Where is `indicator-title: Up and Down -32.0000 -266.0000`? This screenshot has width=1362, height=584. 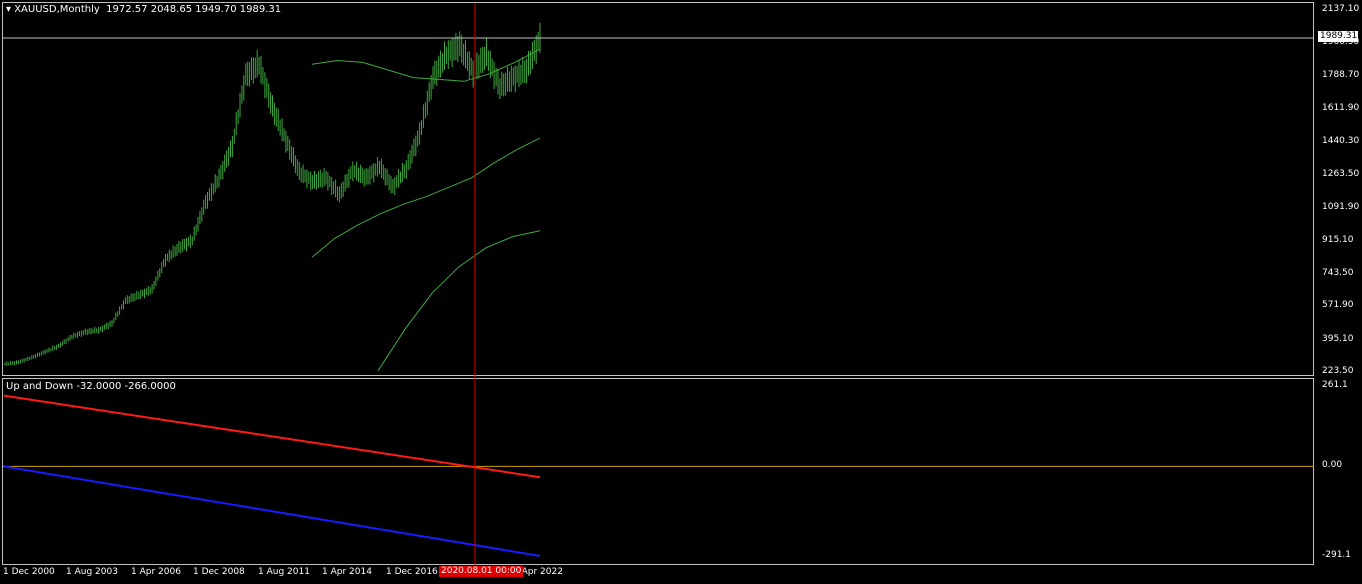 indicator-title: Up and Down -32.0000 -266.0000 is located at coordinates (91, 386).